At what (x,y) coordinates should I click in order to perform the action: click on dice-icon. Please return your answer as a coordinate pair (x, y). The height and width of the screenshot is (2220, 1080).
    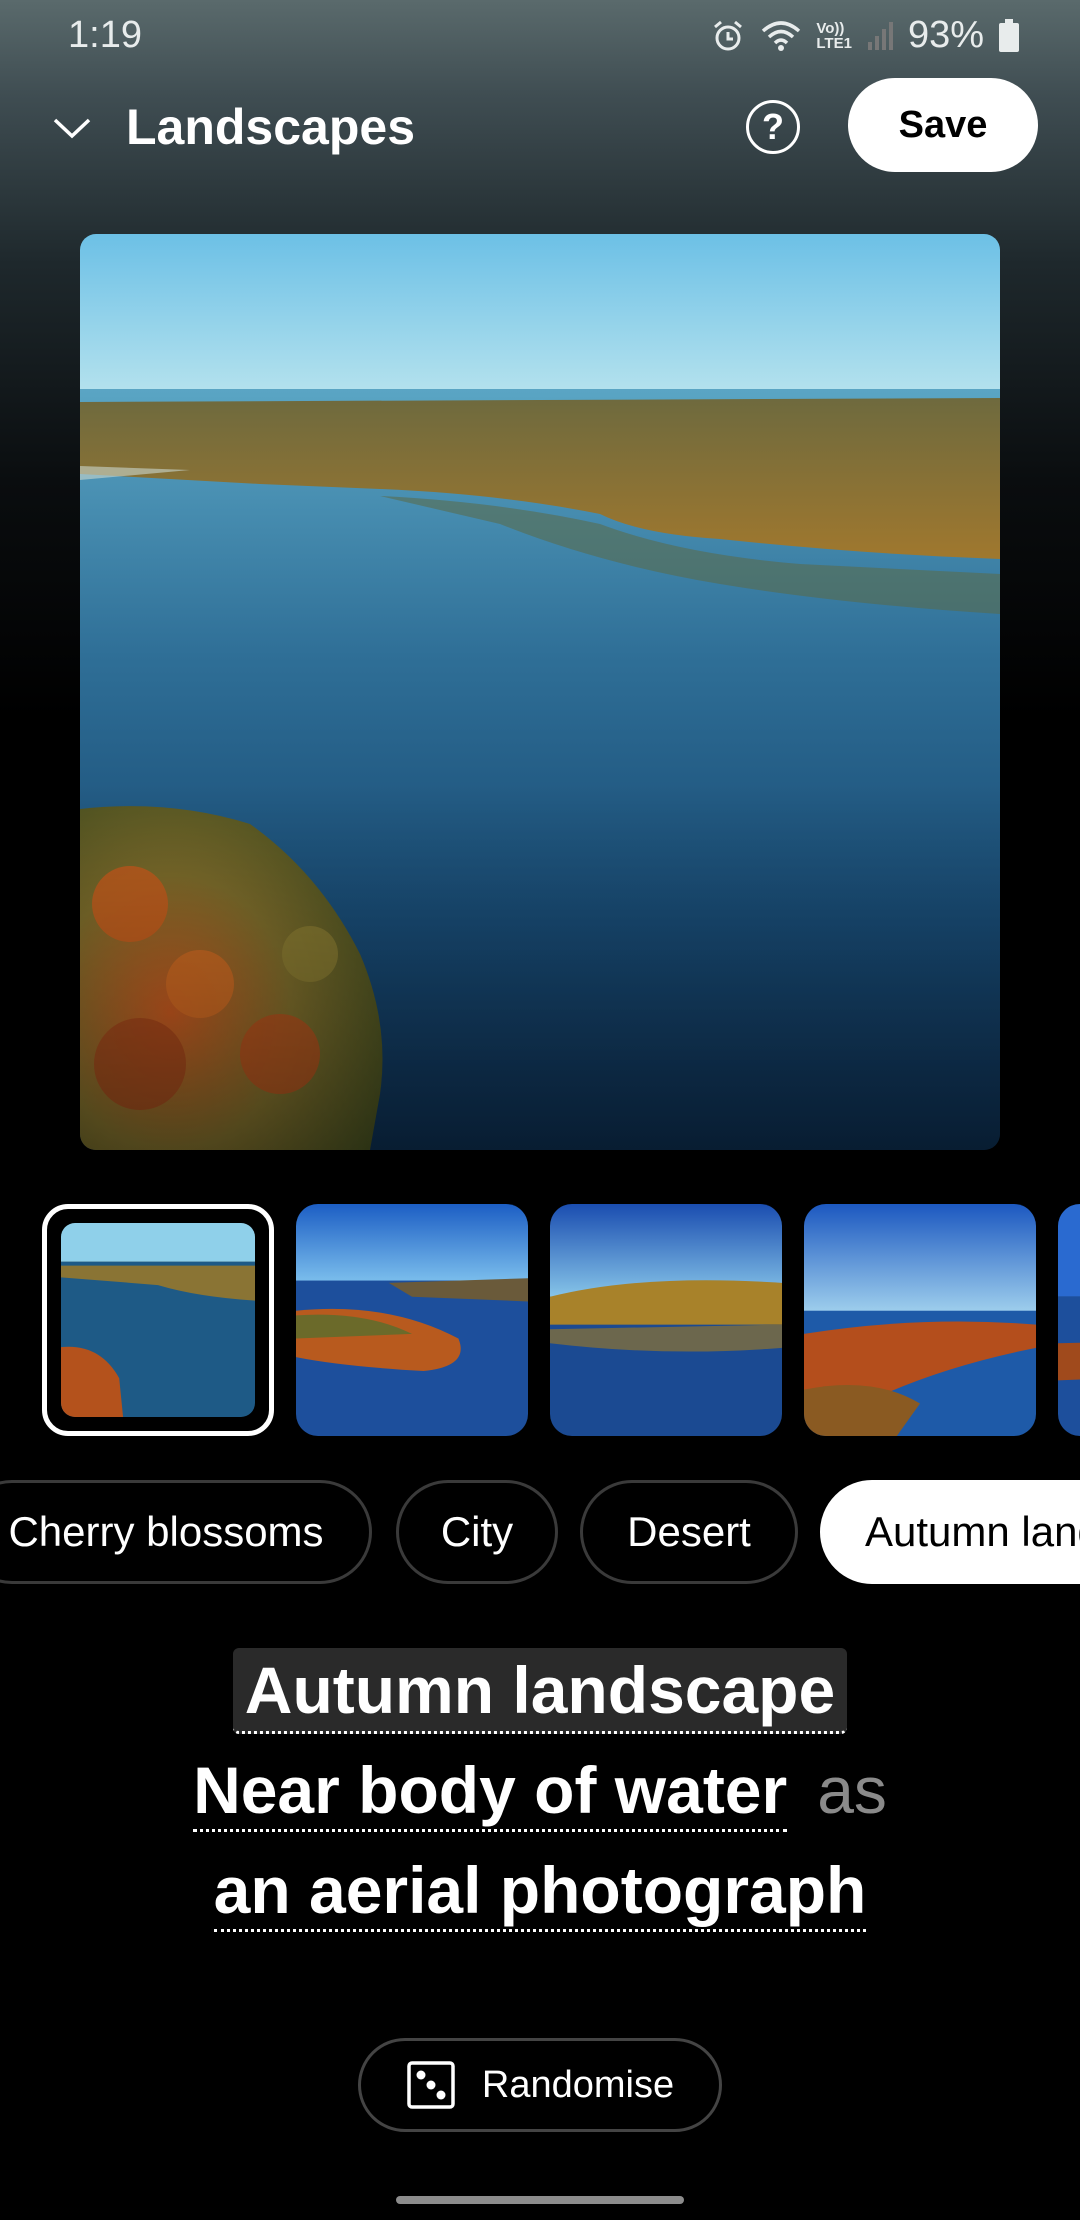
    Looking at the image, I should click on (431, 2085).